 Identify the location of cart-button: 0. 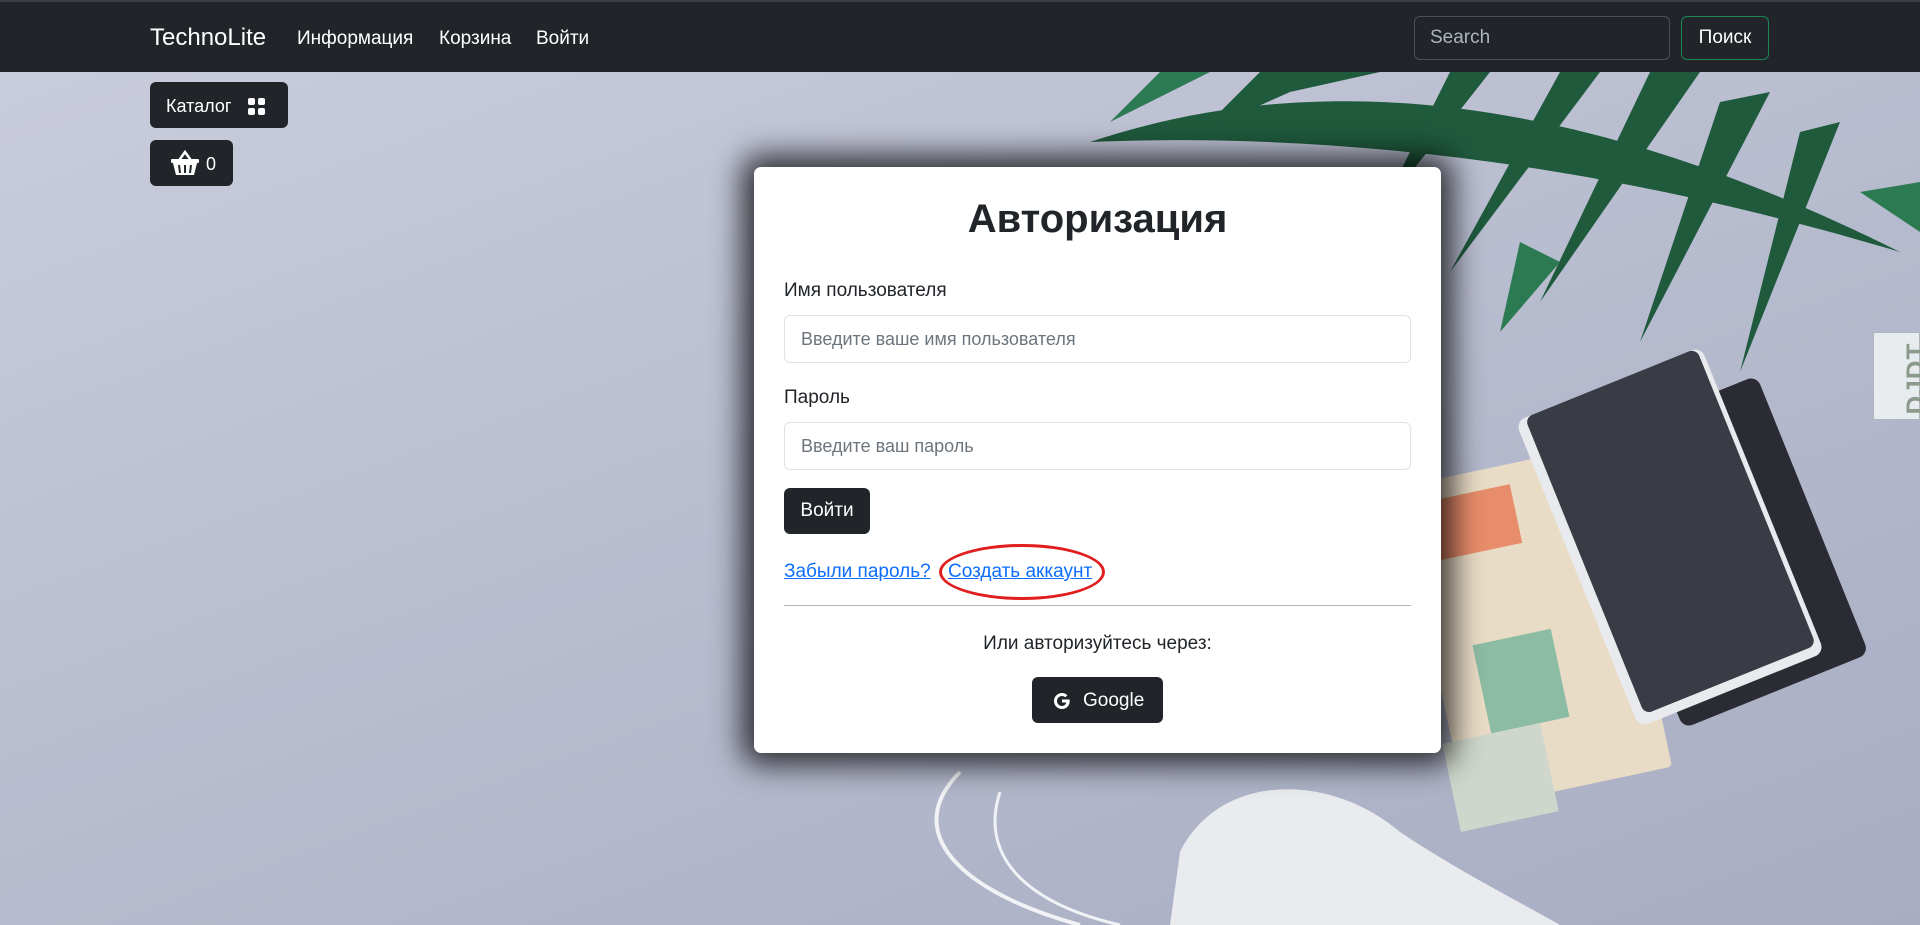
(191, 163).